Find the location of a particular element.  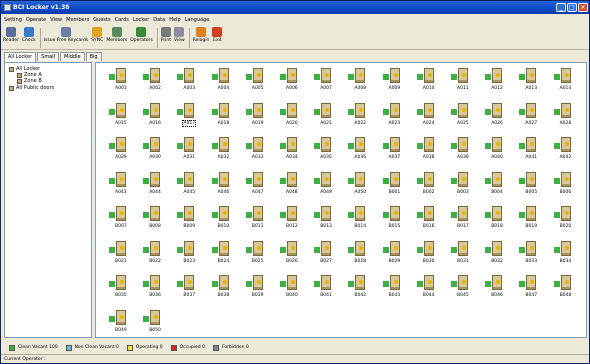

locker-a043: A043 is located at coordinates (120, 186).